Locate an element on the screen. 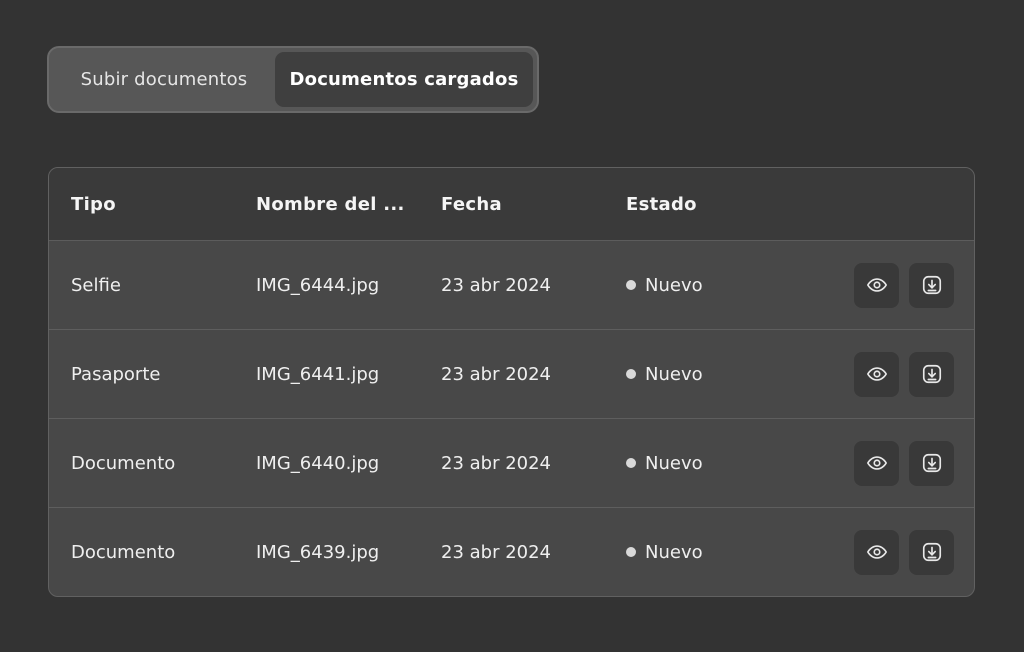  cell-nombre: IMG_6439.jpg is located at coordinates (318, 552).